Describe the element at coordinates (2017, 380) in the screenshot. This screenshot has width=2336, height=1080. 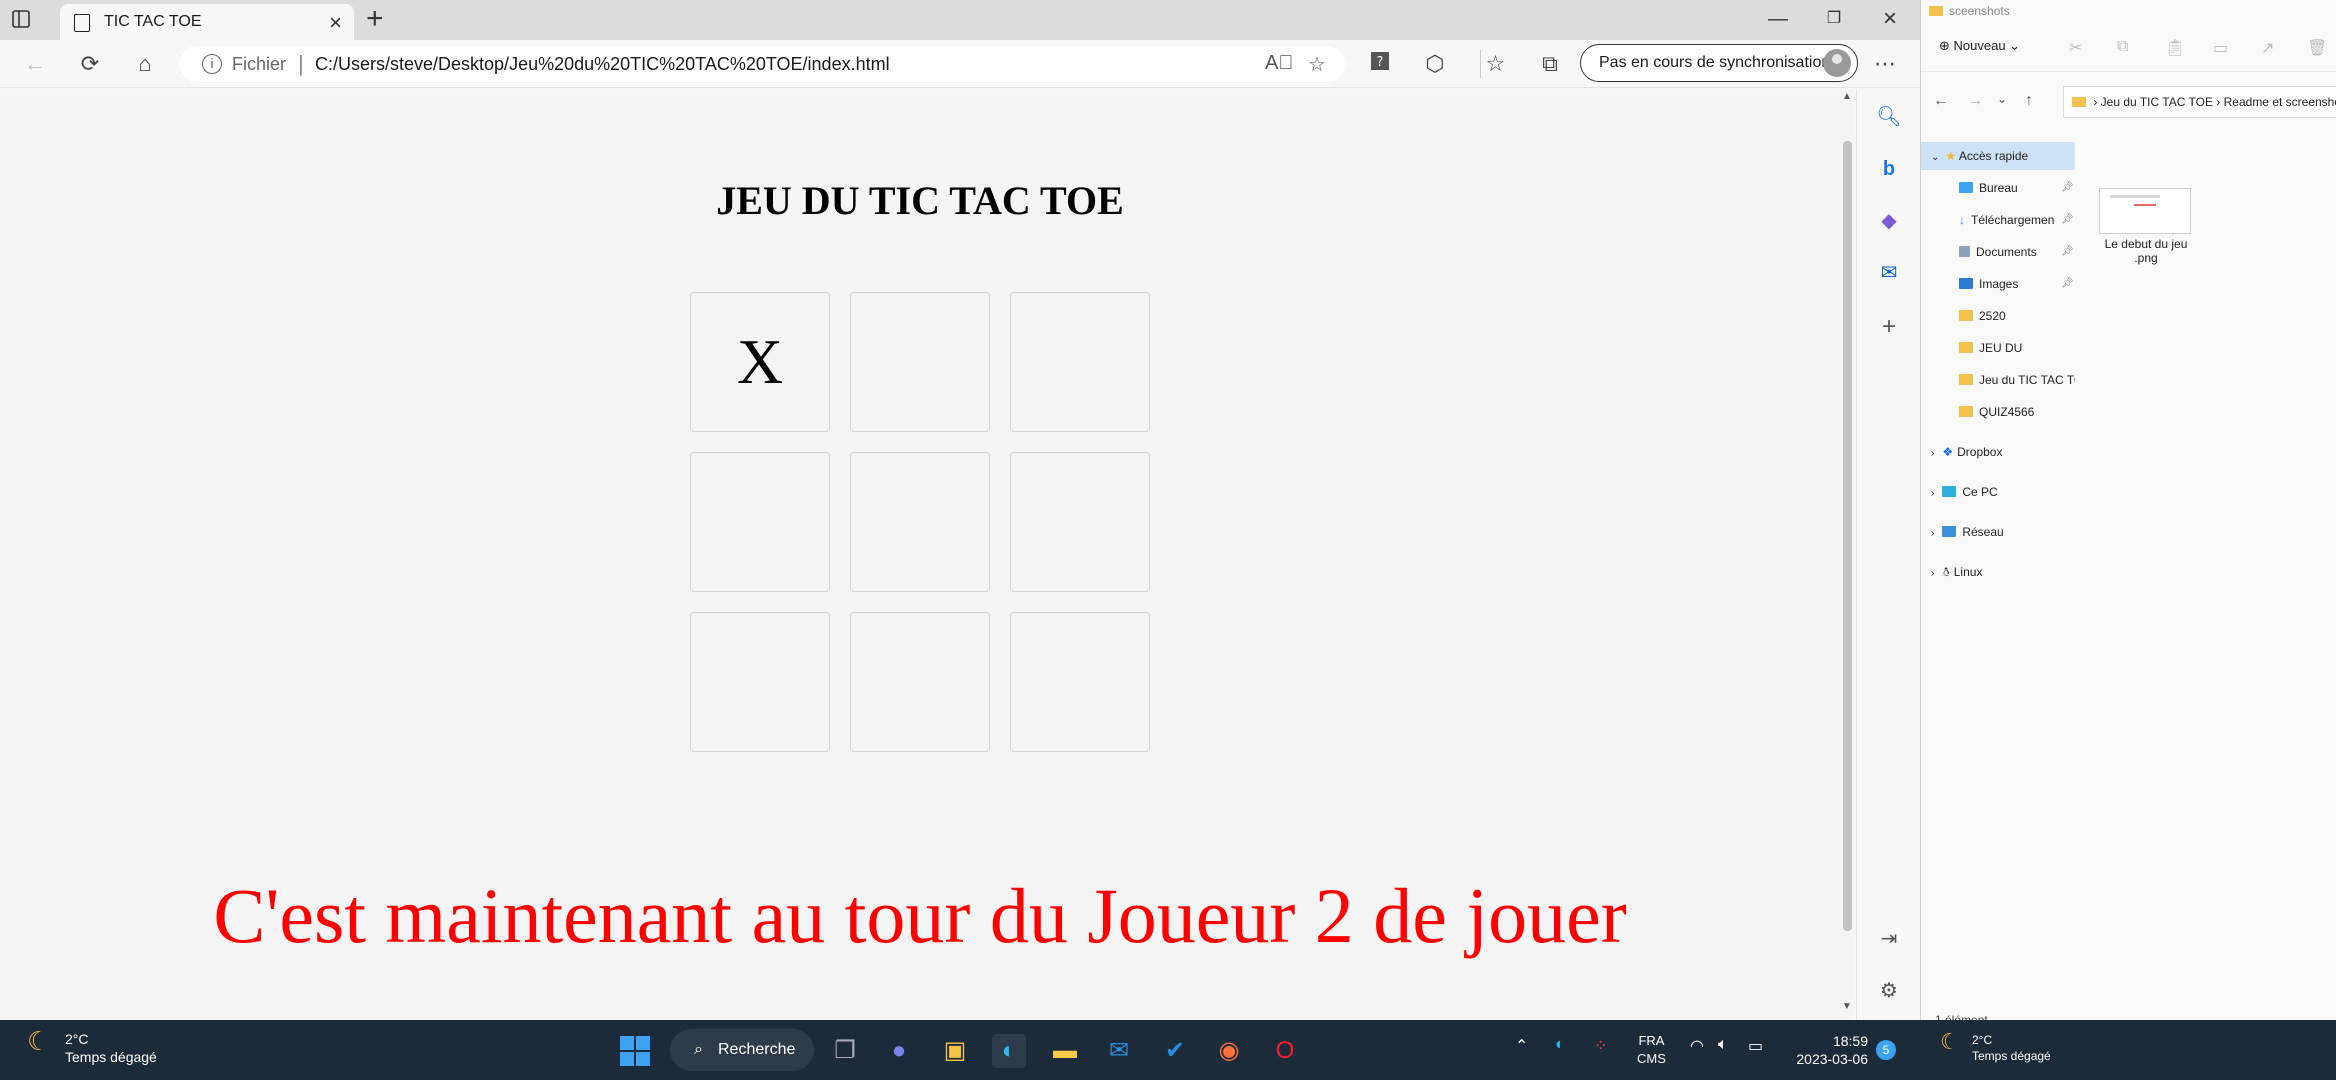
I see `tree-item-folder: Jeu du TIC TAC TOI` at that location.